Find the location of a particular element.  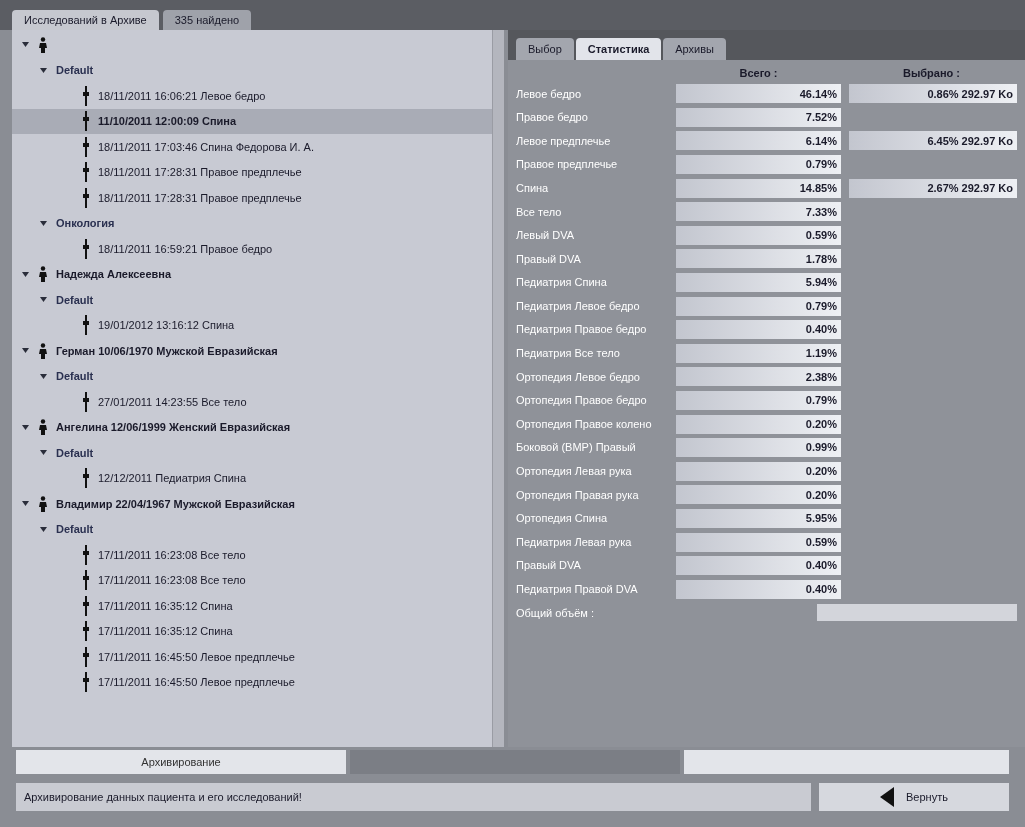

patient-name: Надежда Алексеевна is located at coordinates (114, 274).